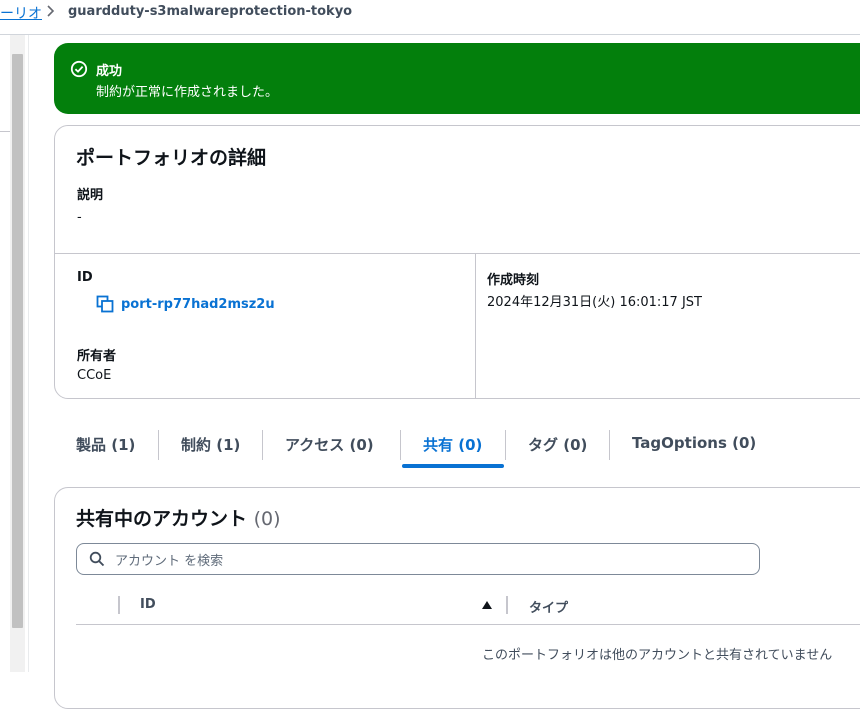  Describe the element at coordinates (453, 466) in the screenshot. I see `active-tab-indicator` at that location.